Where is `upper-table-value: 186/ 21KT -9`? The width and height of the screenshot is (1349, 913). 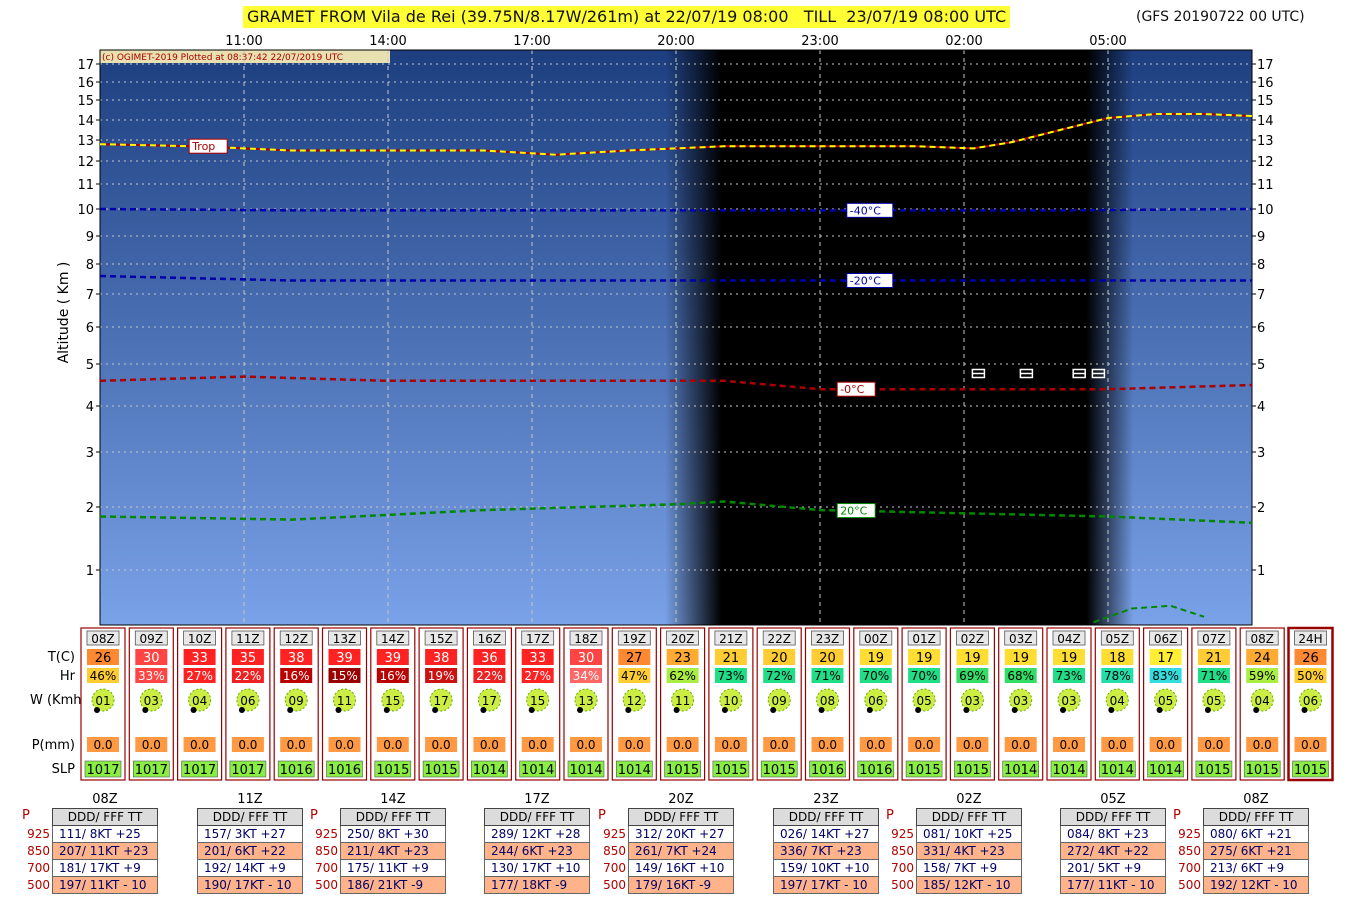 upper-table-value: 186/ 21KT -9 is located at coordinates (393, 885).